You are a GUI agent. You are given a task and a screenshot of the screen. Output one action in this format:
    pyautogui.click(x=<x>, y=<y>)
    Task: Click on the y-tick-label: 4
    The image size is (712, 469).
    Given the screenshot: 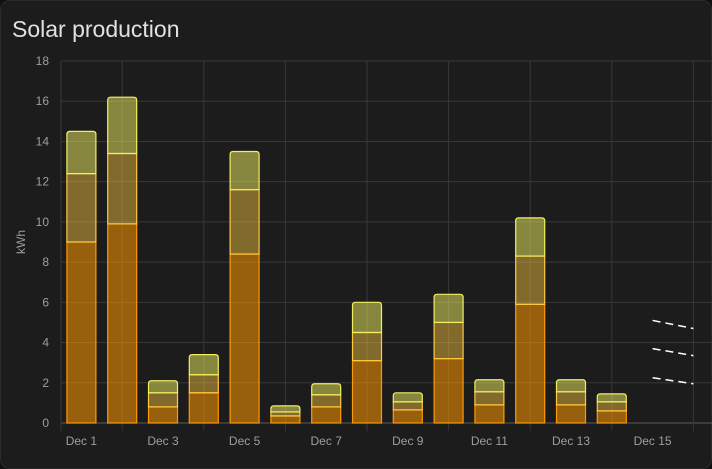 What is the action you would take?
    pyautogui.click(x=45, y=343)
    